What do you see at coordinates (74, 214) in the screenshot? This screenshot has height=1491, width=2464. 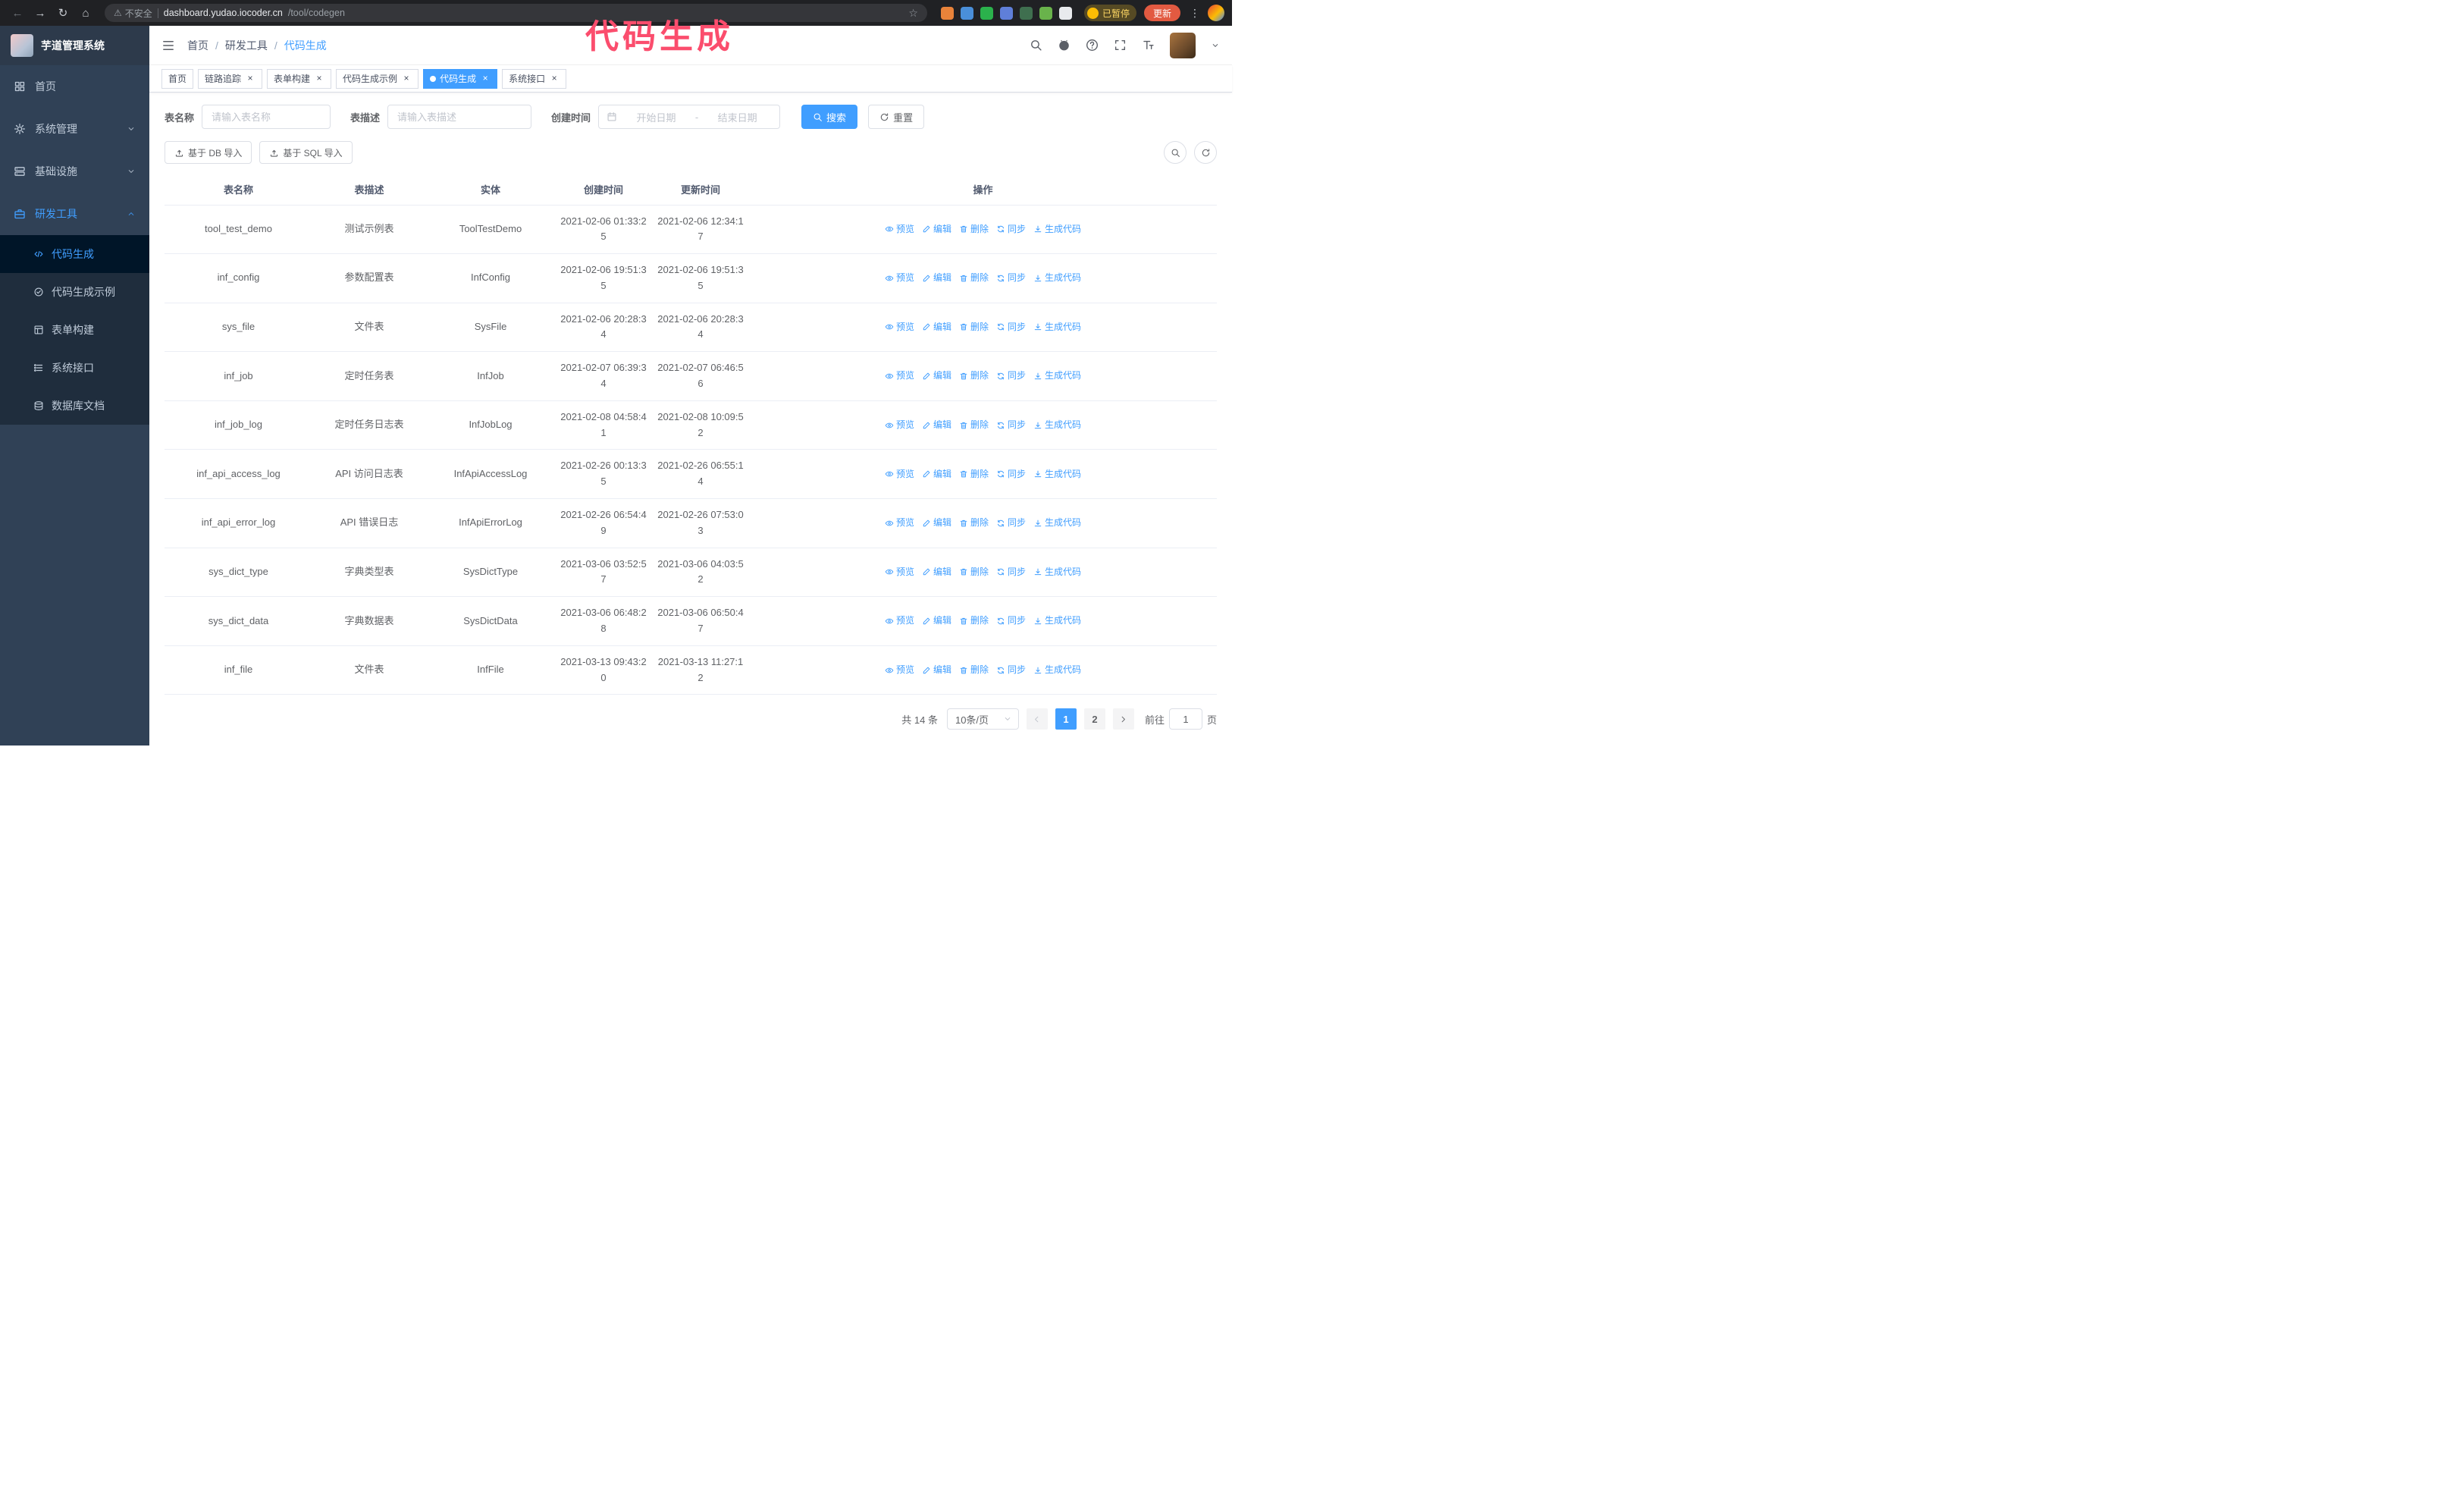 I see `sidebar-item: 研发工具` at bounding box center [74, 214].